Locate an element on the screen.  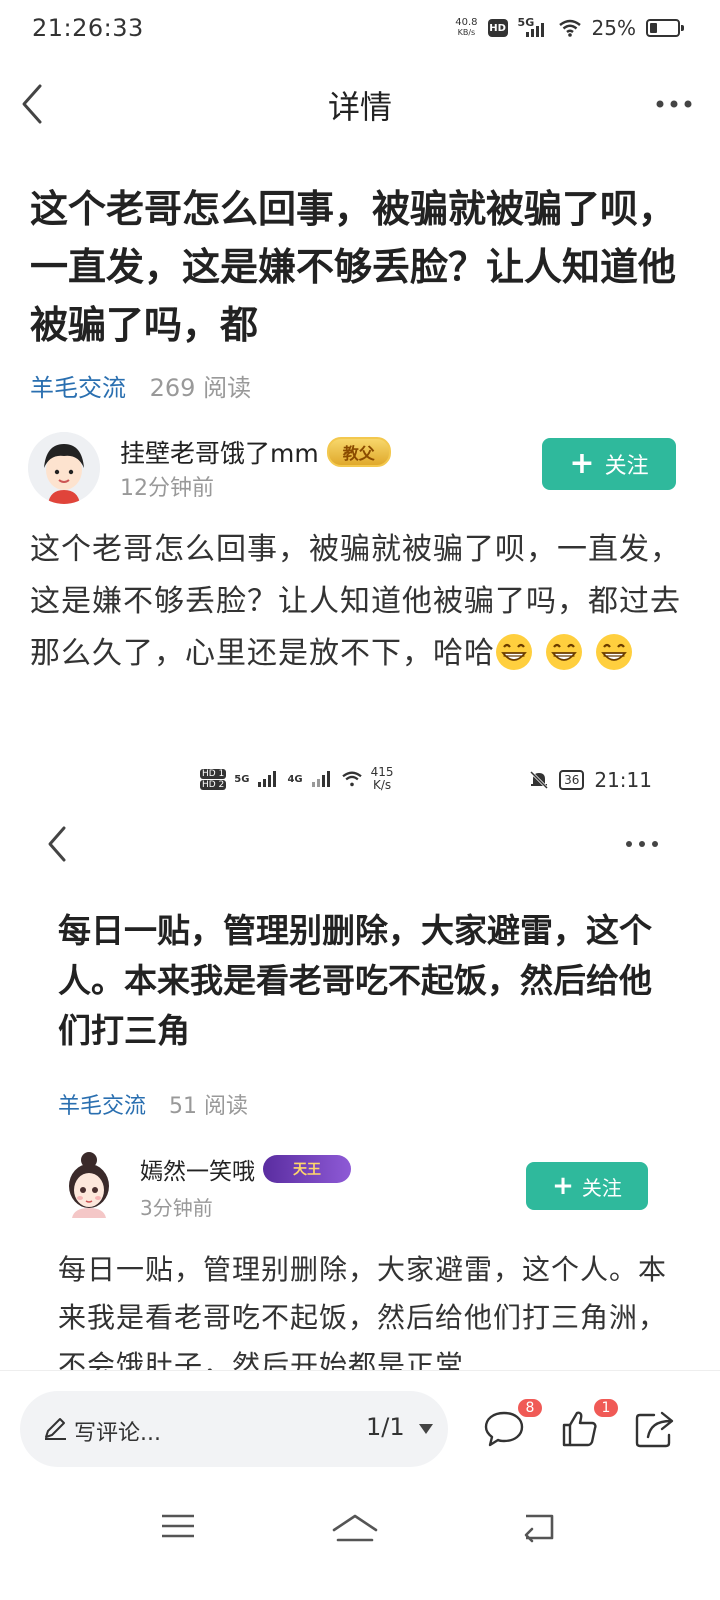
back-icon is located at coordinates (57, 844).